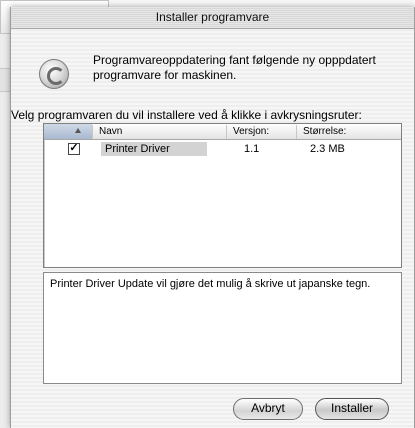 This screenshot has height=428, width=415. I want to click on install-button: Installer, so click(352, 409).